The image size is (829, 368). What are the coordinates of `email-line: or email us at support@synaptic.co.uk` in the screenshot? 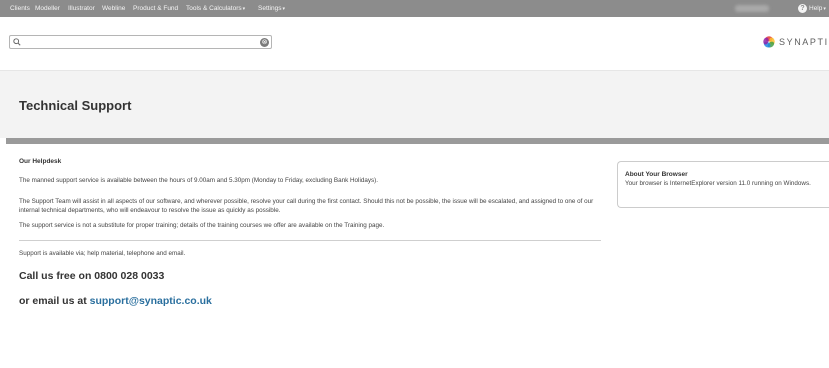 It's located at (115, 301).